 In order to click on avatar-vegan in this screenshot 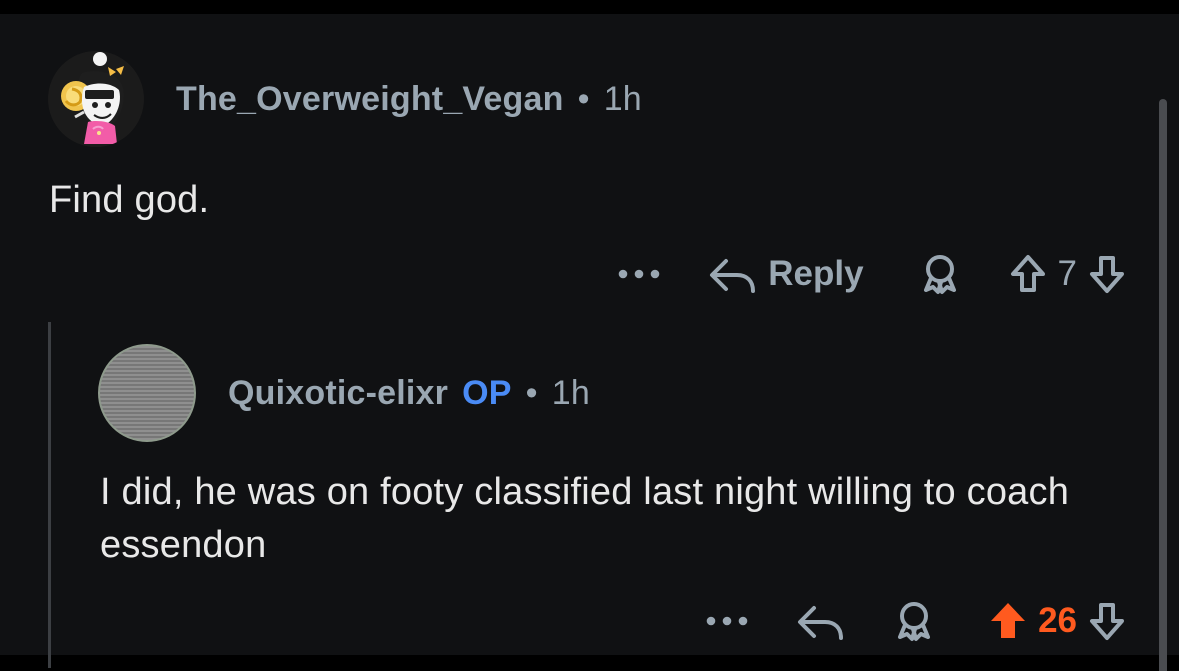, I will do `click(96, 99)`.